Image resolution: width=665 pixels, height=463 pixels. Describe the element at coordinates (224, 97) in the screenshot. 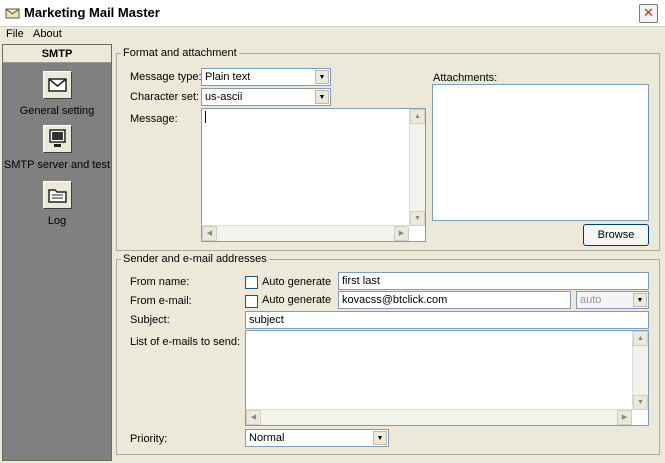

I see `charset-value: us-ascii` at that location.